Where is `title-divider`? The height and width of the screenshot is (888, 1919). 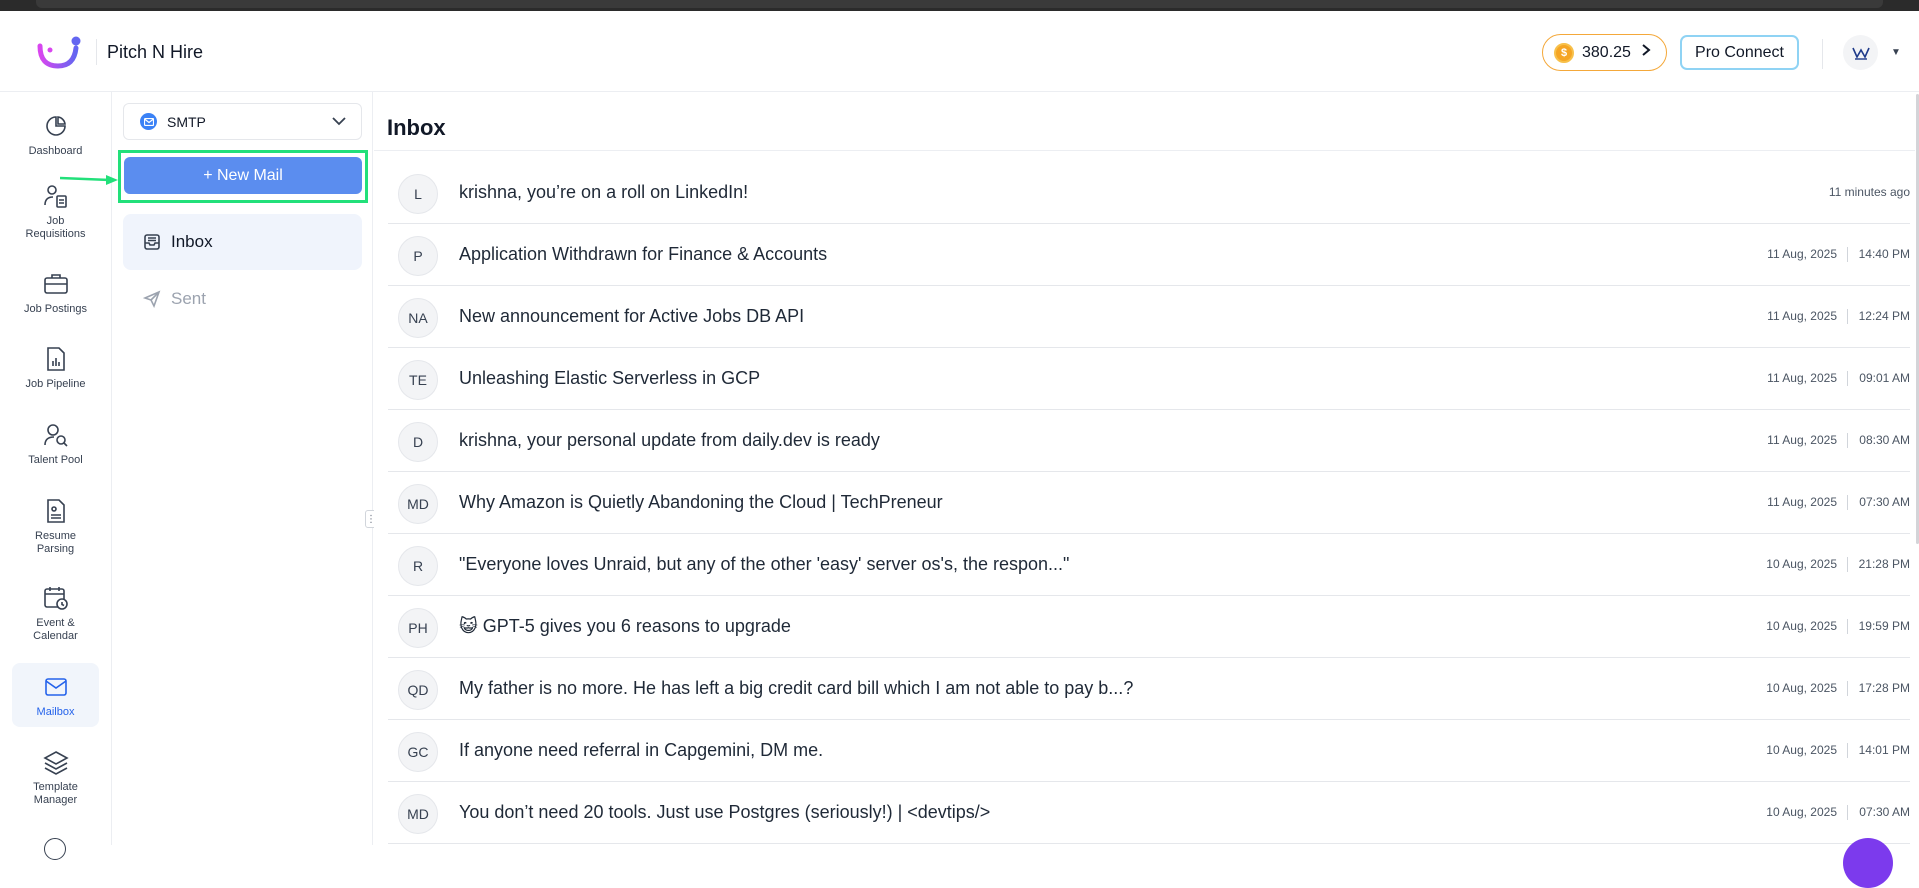 title-divider is located at coordinates (1146, 150).